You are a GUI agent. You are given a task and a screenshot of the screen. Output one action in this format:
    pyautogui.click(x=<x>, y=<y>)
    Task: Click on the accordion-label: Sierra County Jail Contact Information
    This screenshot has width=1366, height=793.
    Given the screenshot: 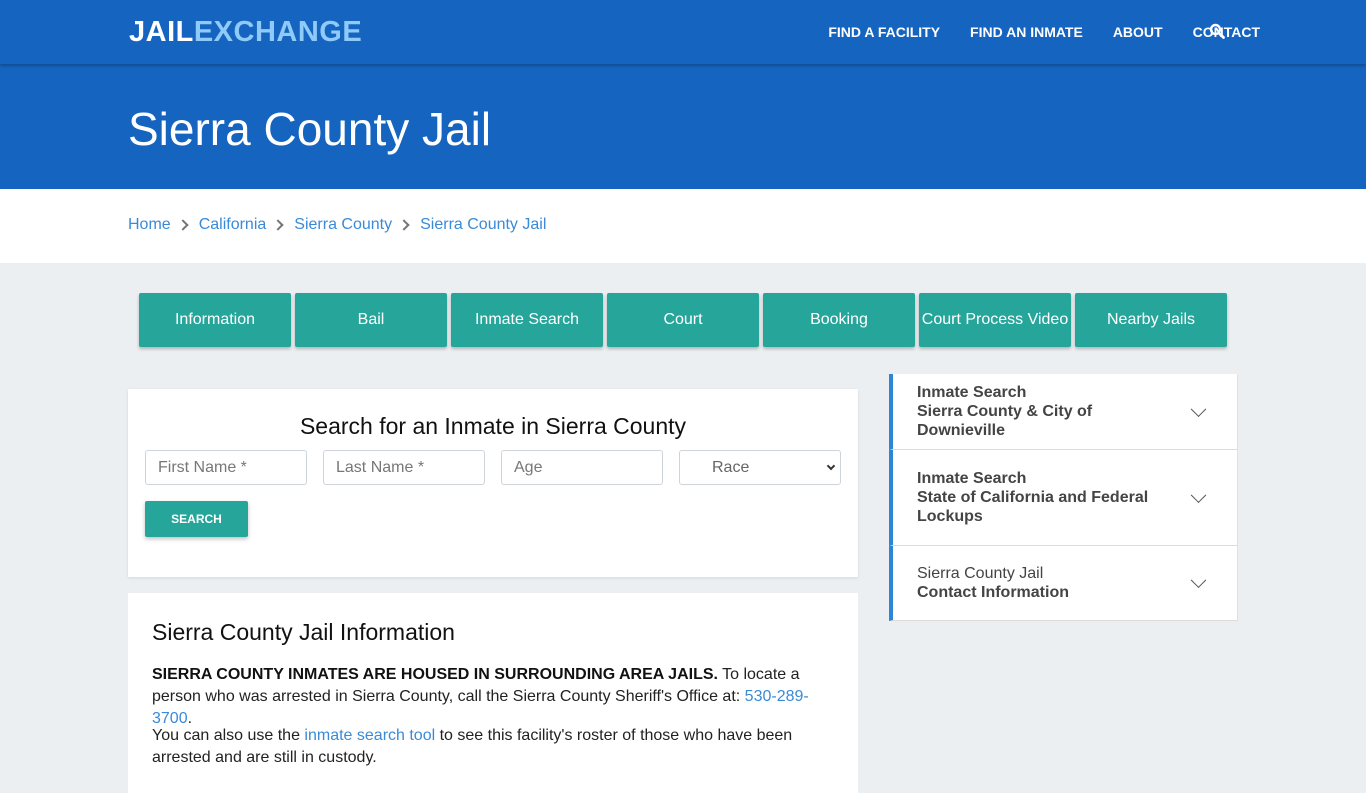 What is the action you would take?
    pyautogui.click(x=1042, y=583)
    